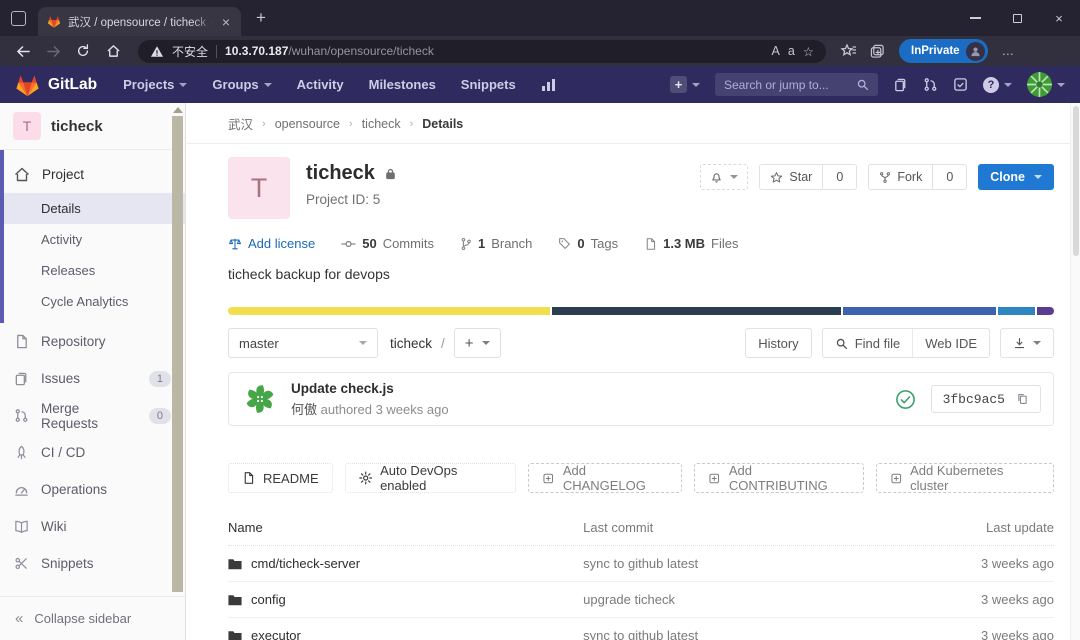 The height and width of the screenshot is (640, 1080). Describe the element at coordinates (691, 243) in the screenshot. I see `files-stat: 1.3 MB Files` at that location.